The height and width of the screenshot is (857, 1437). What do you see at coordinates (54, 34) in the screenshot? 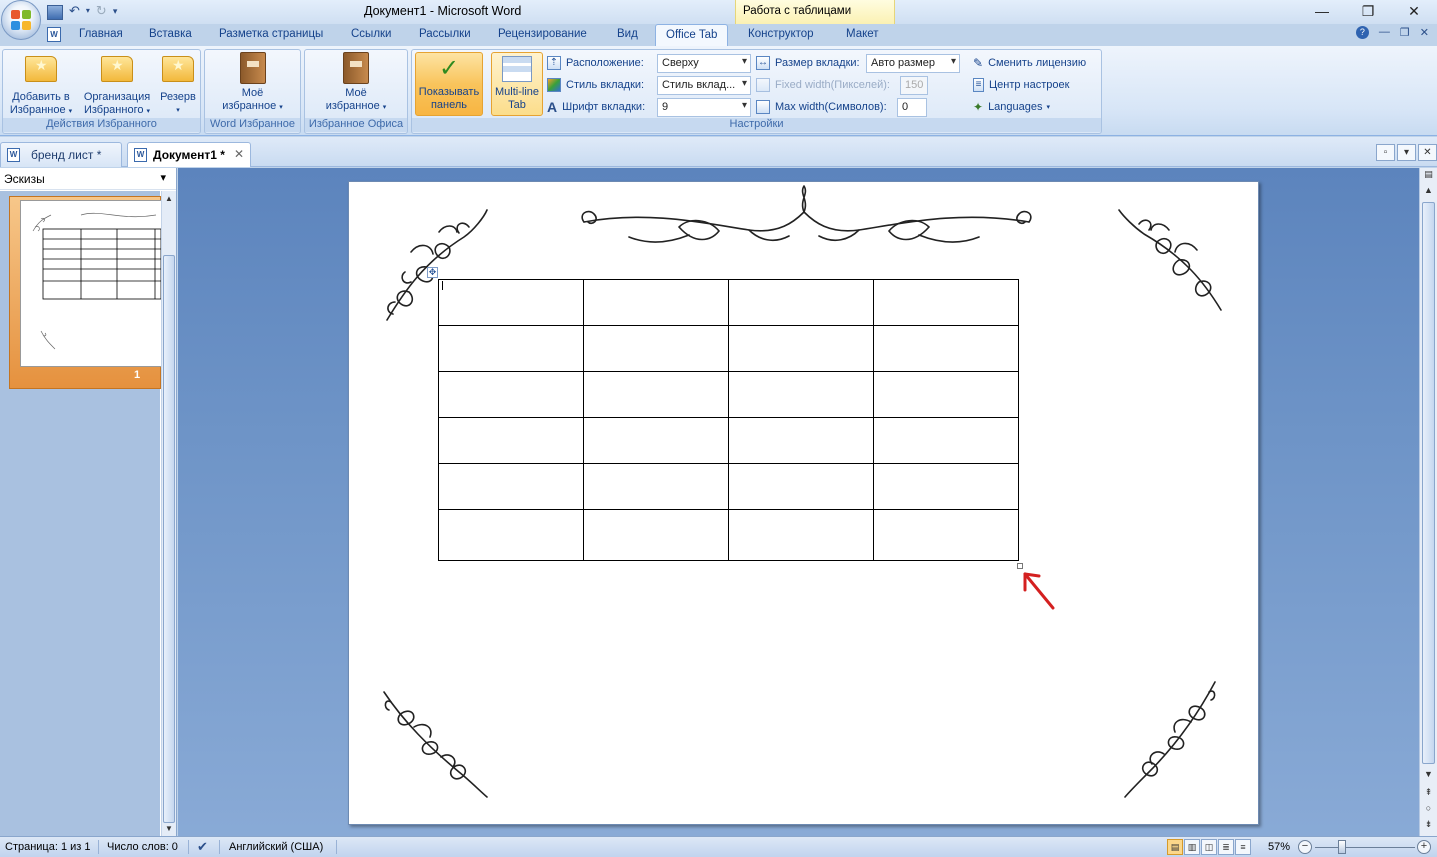
I see `word-doc-icon: W` at bounding box center [54, 34].